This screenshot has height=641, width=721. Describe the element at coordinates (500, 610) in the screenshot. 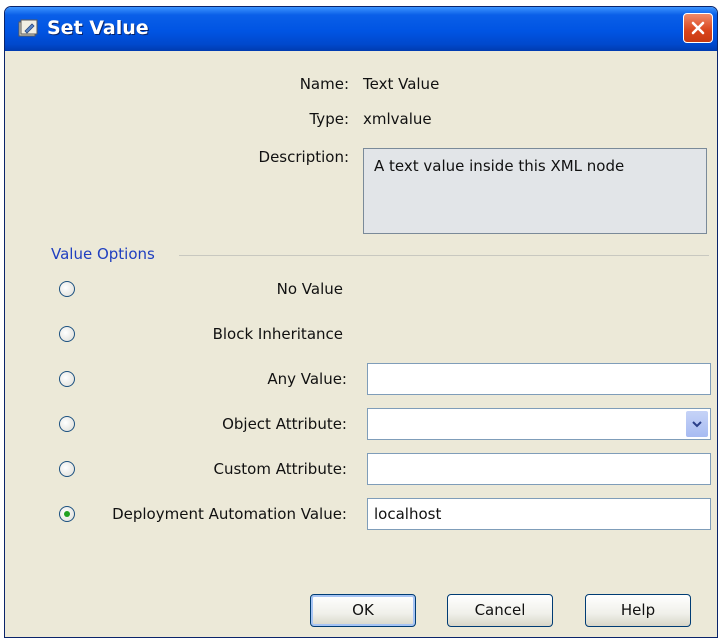

I see `cancel-button: Cancel` at that location.